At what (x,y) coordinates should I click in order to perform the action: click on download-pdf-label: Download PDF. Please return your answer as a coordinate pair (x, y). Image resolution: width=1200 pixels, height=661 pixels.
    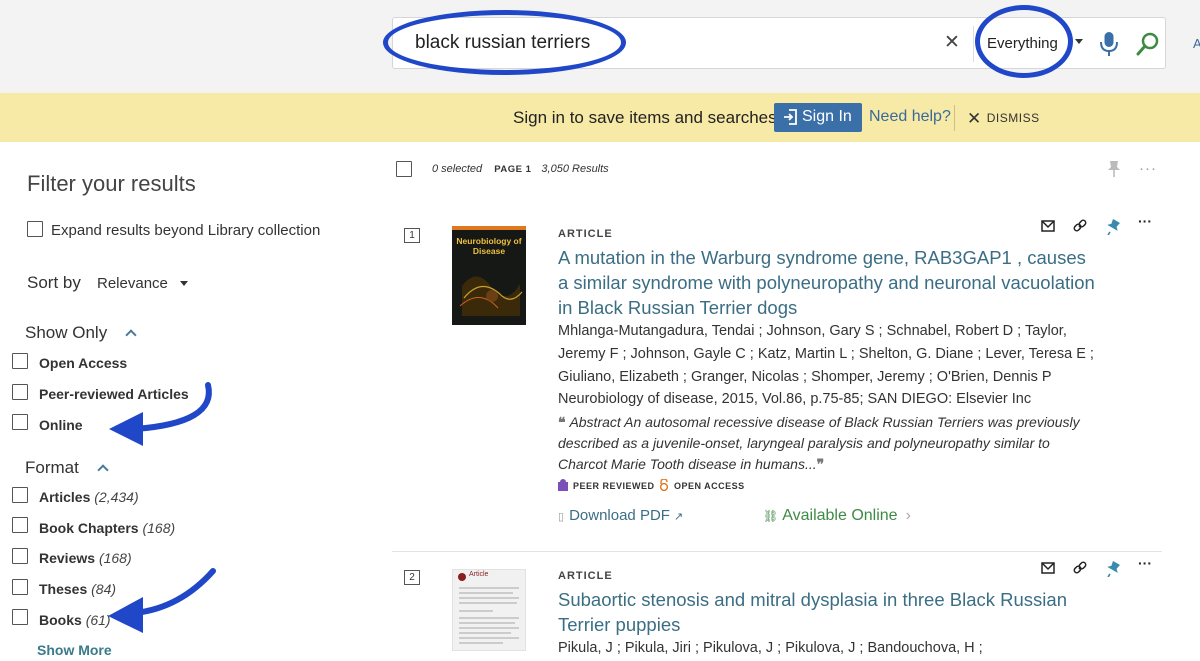
    Looking at the image, I should click on (619, 515).